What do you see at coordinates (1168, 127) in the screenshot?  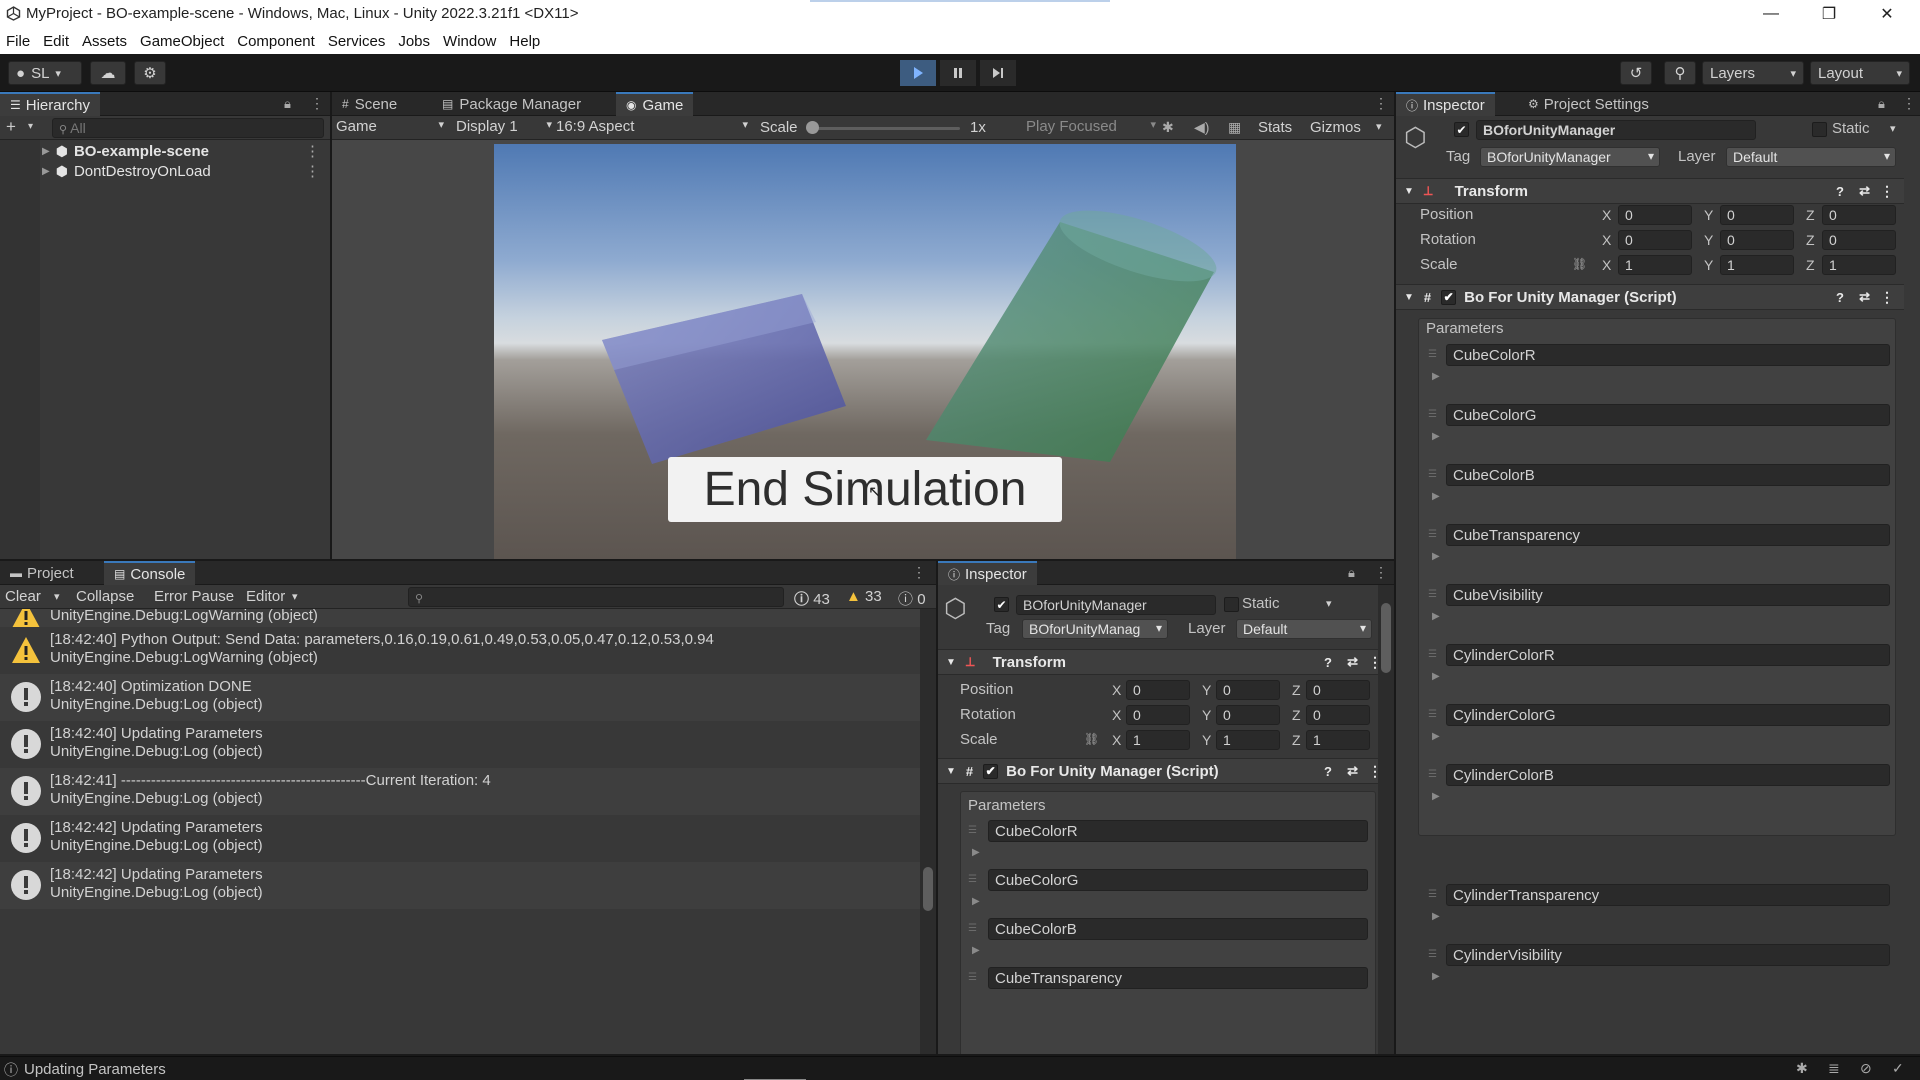 I see `bug-icon: ✱` at bounding box center [1168, 127].